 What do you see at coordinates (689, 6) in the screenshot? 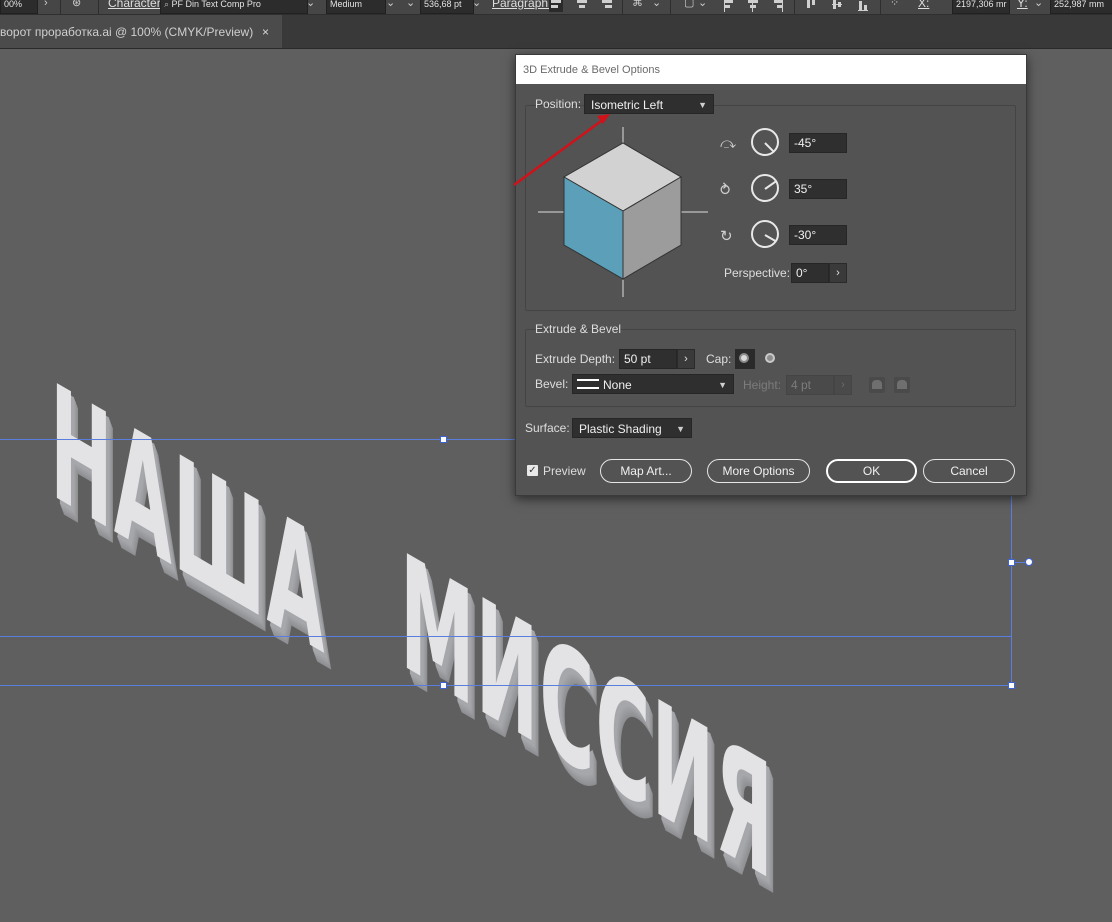
I see `select-similar-icon: ▢` at bounding box center [689, 6].